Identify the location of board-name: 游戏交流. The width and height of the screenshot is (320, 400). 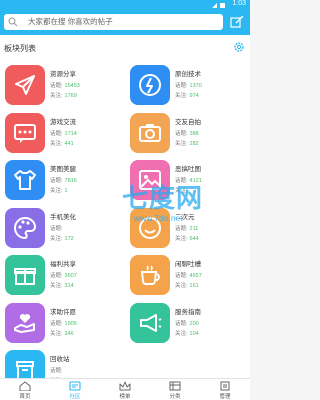
(63, 122).